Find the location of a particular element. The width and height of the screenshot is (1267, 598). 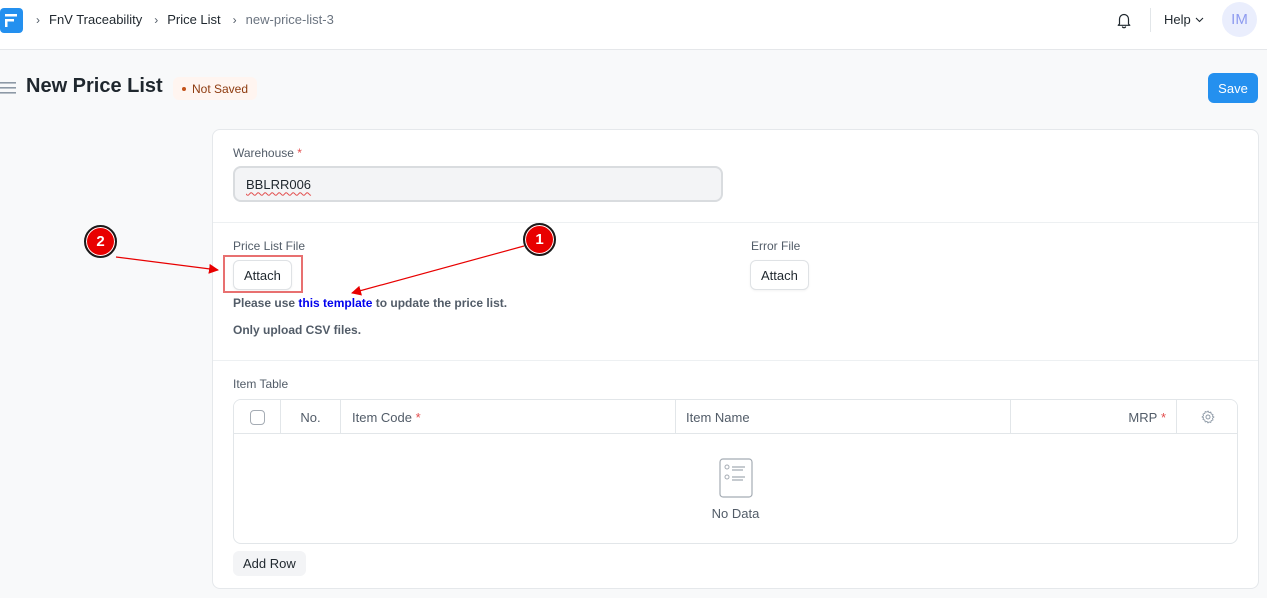

page-title: New Price List is located at coordinates (94, 86).